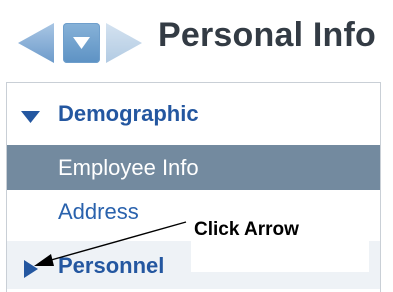 The height and width of the screenshot is (292, 393). What do you see at coordinates (267, 35) in the screenshot?
I see `page-title: Personal Info` at bounding box center [267, 35].